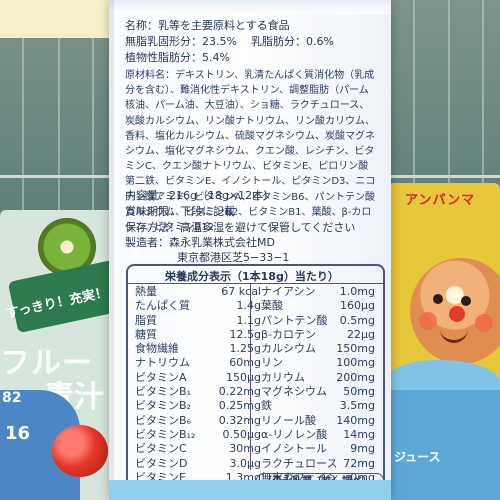 This screenshot has width=500, height=500. What do you see at coordinates (245, 363) in the screenshot?
I see `nutrition-value: 60mg` at bounding box center [245, 363].